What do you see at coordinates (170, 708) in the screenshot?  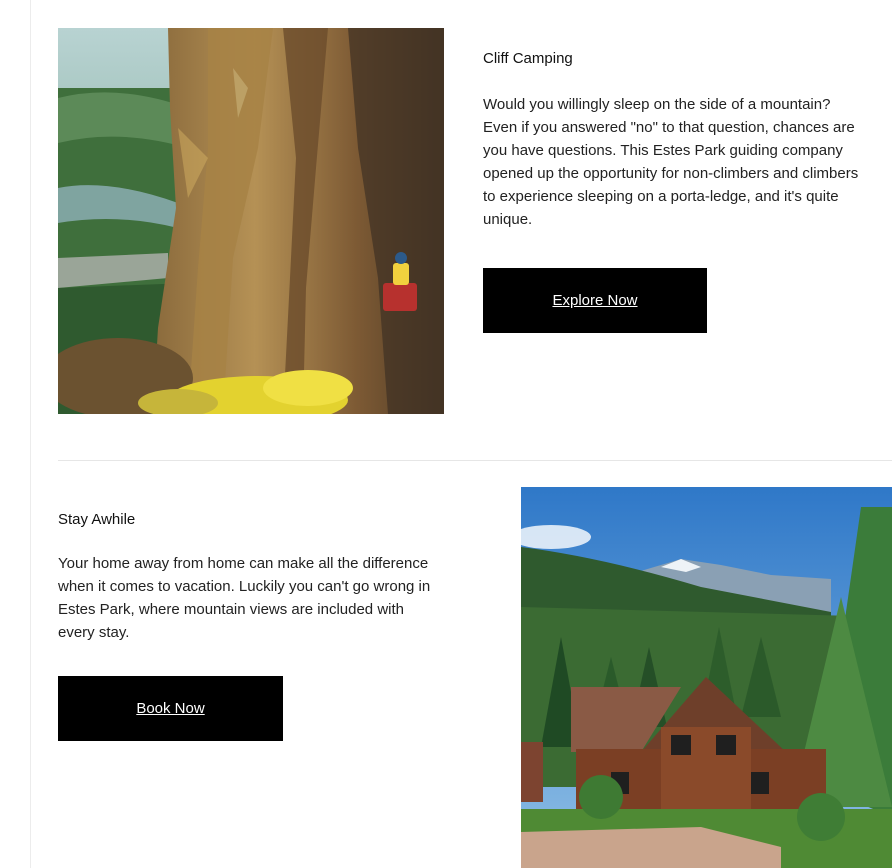 I see `book-now-button: Book Now` at bounding box center [170, 708].